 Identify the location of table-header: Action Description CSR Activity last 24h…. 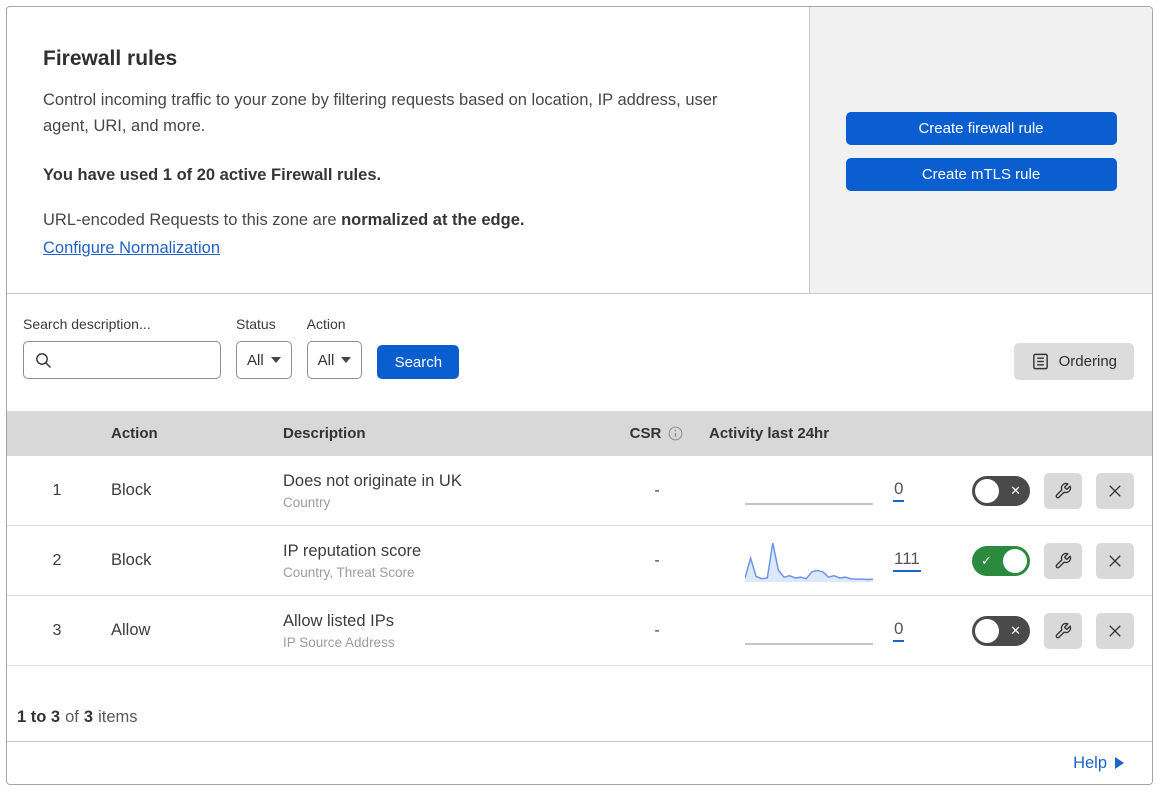
(579, 433).